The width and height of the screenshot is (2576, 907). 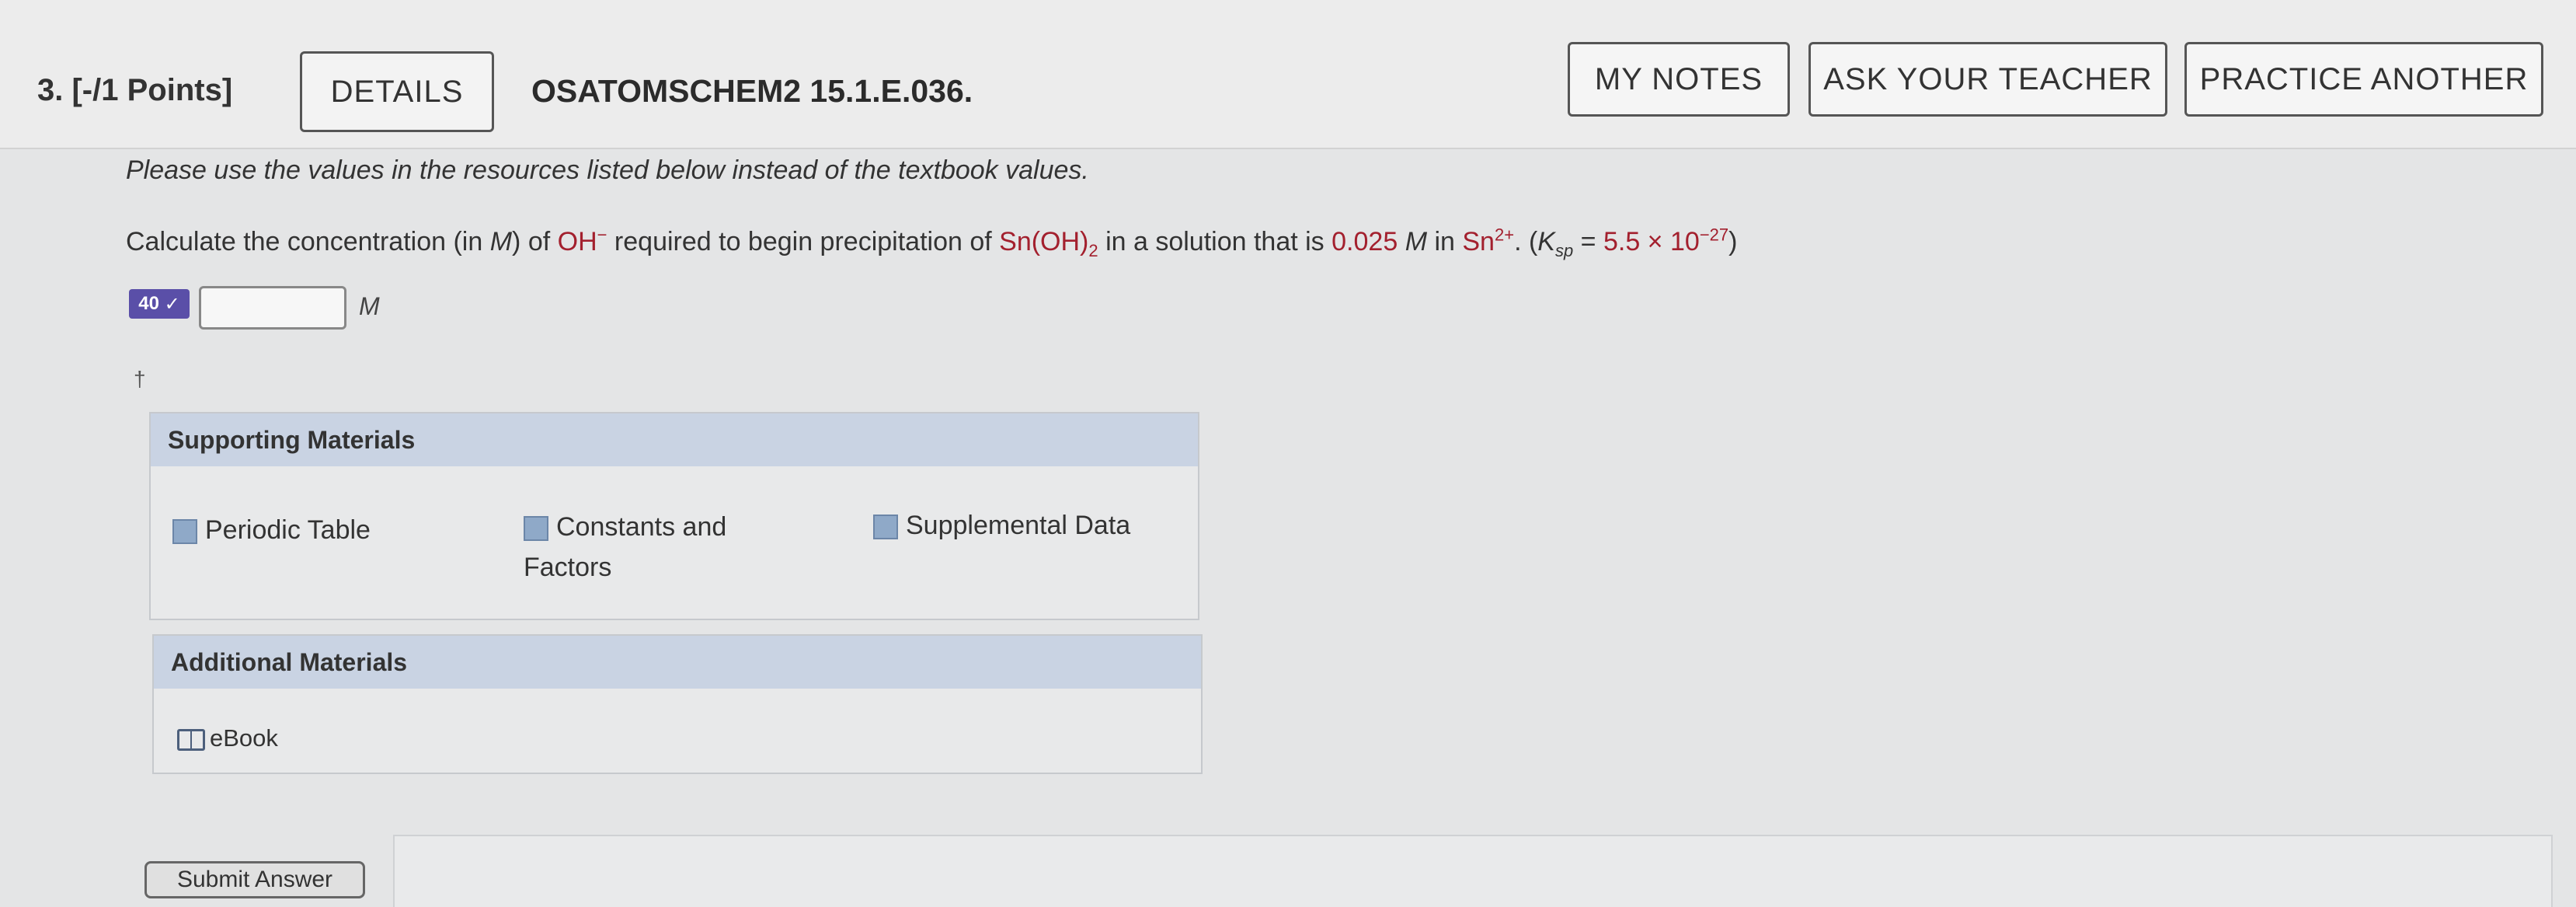 I want to click on additional-materials-panel: Additional Materials, so click(x=677, y=704).